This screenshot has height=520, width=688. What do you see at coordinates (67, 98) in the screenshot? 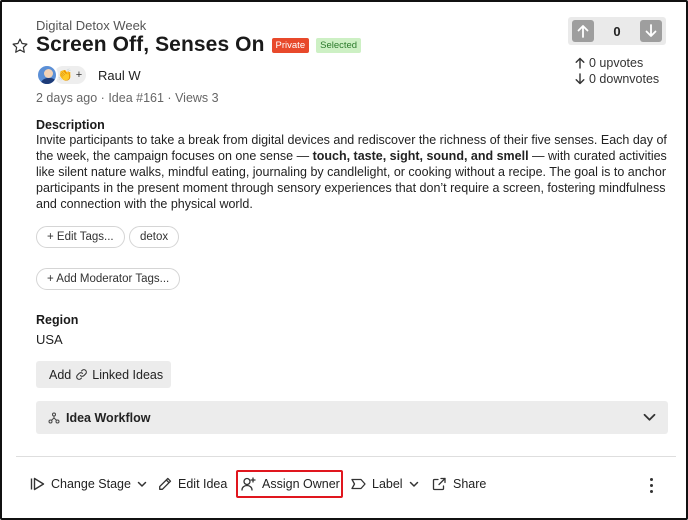
I see `posted-time: 2 days ago` at bounding box center [67, 98].